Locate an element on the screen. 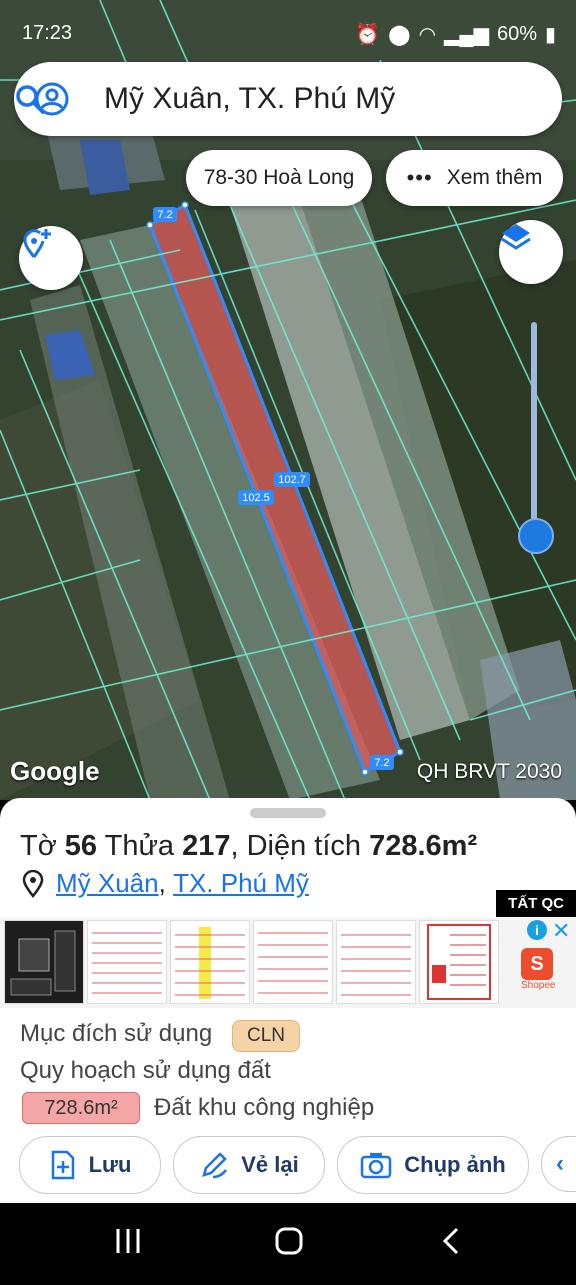  home-icon is located at coordinates (289, 1241).